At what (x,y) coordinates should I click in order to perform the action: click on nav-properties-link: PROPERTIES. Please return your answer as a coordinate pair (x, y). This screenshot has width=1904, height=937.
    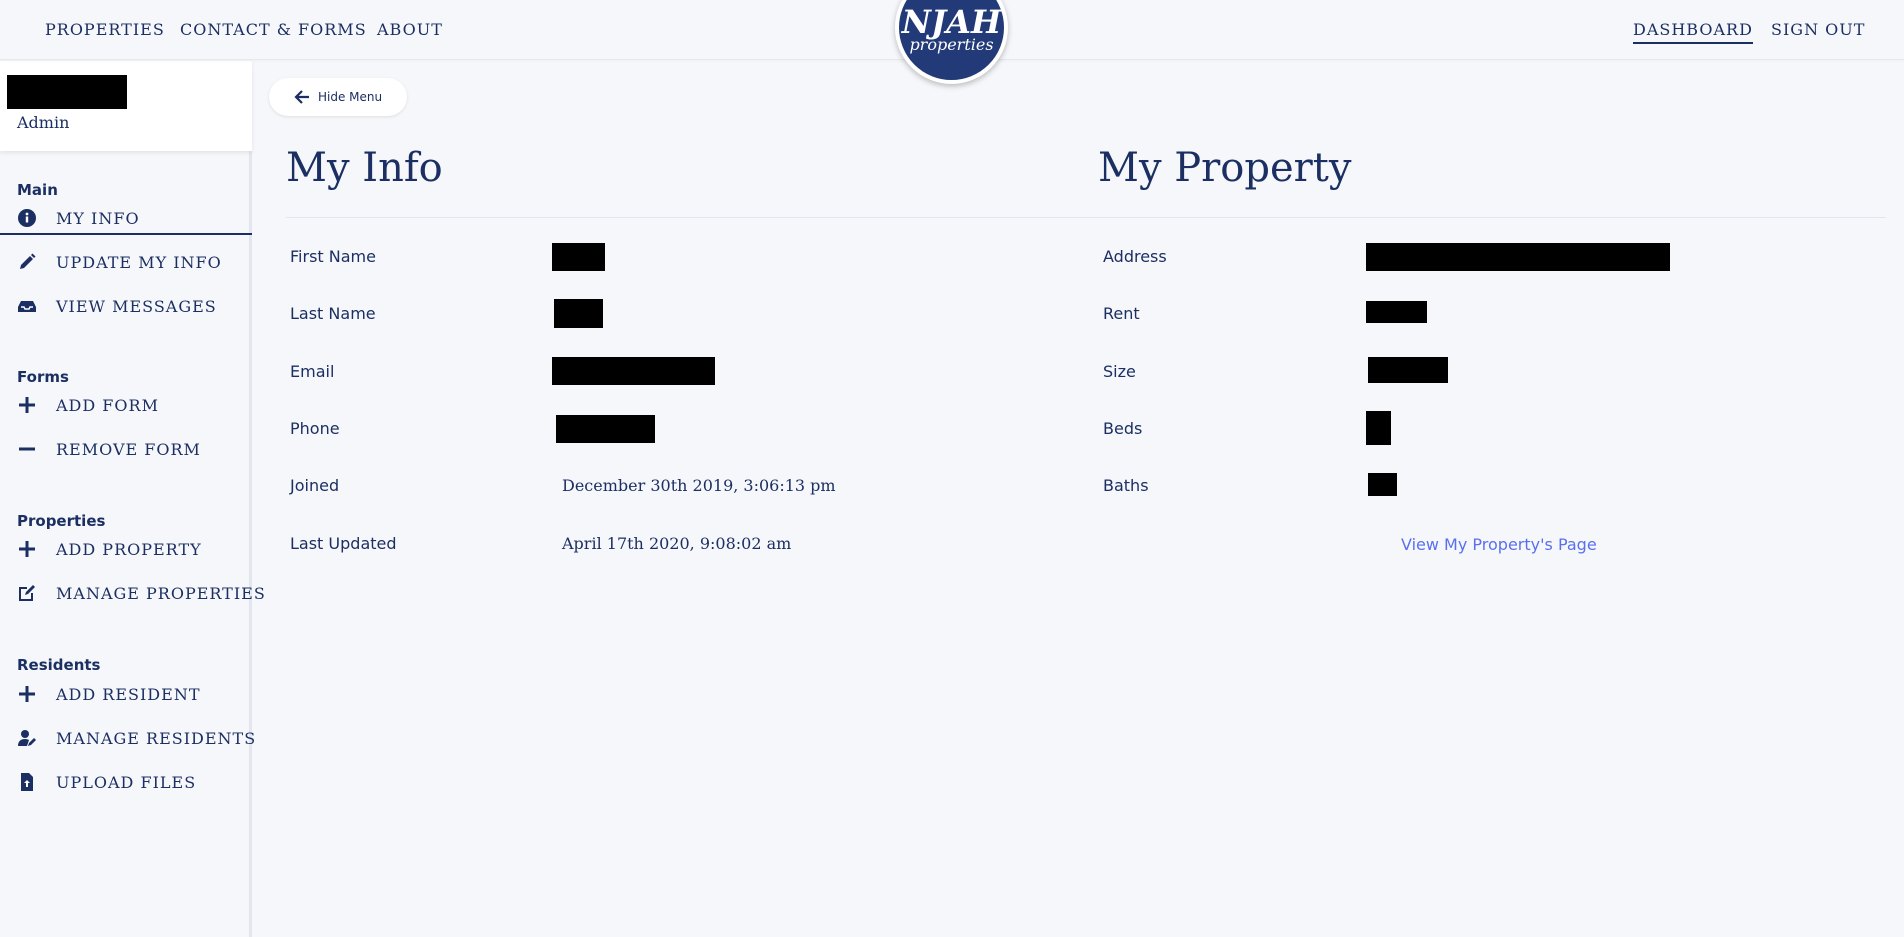
    Looking at the image, I should click on (105, 29).